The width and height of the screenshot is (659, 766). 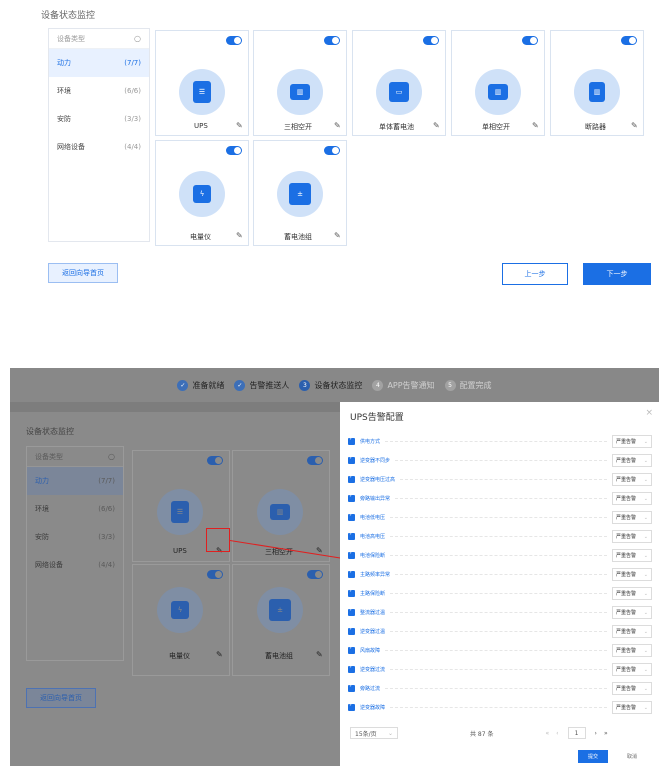 What do you see at coordinates (632, 756) in the screenshot?
I see `cancel-button: 取消` at bounding box center [632, 756].